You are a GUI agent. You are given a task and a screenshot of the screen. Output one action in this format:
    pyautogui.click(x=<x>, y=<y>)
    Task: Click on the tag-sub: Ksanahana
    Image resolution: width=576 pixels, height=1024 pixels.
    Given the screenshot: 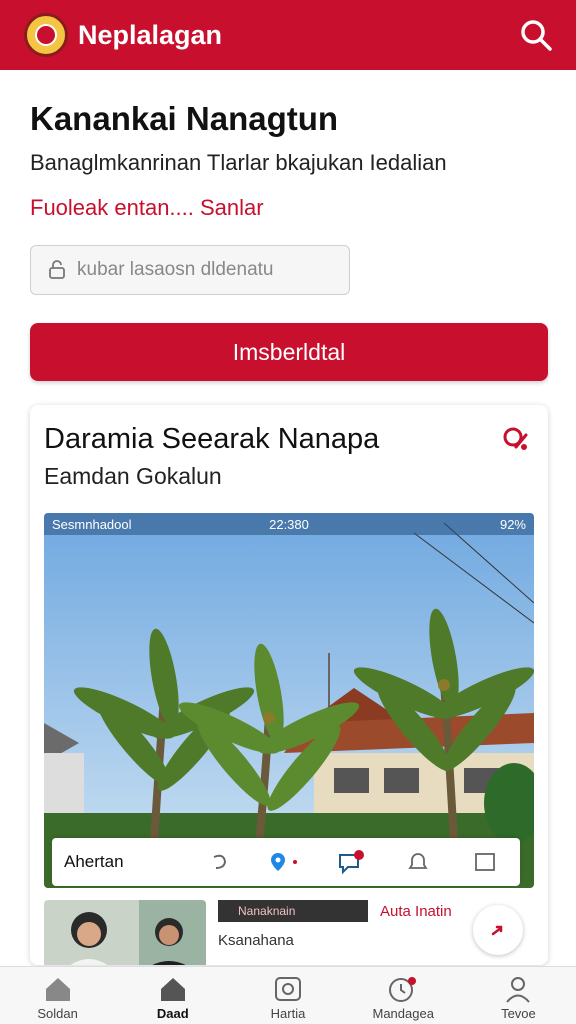 What is the action you would take?
    pyautogui.click(x=256, y=940)
    